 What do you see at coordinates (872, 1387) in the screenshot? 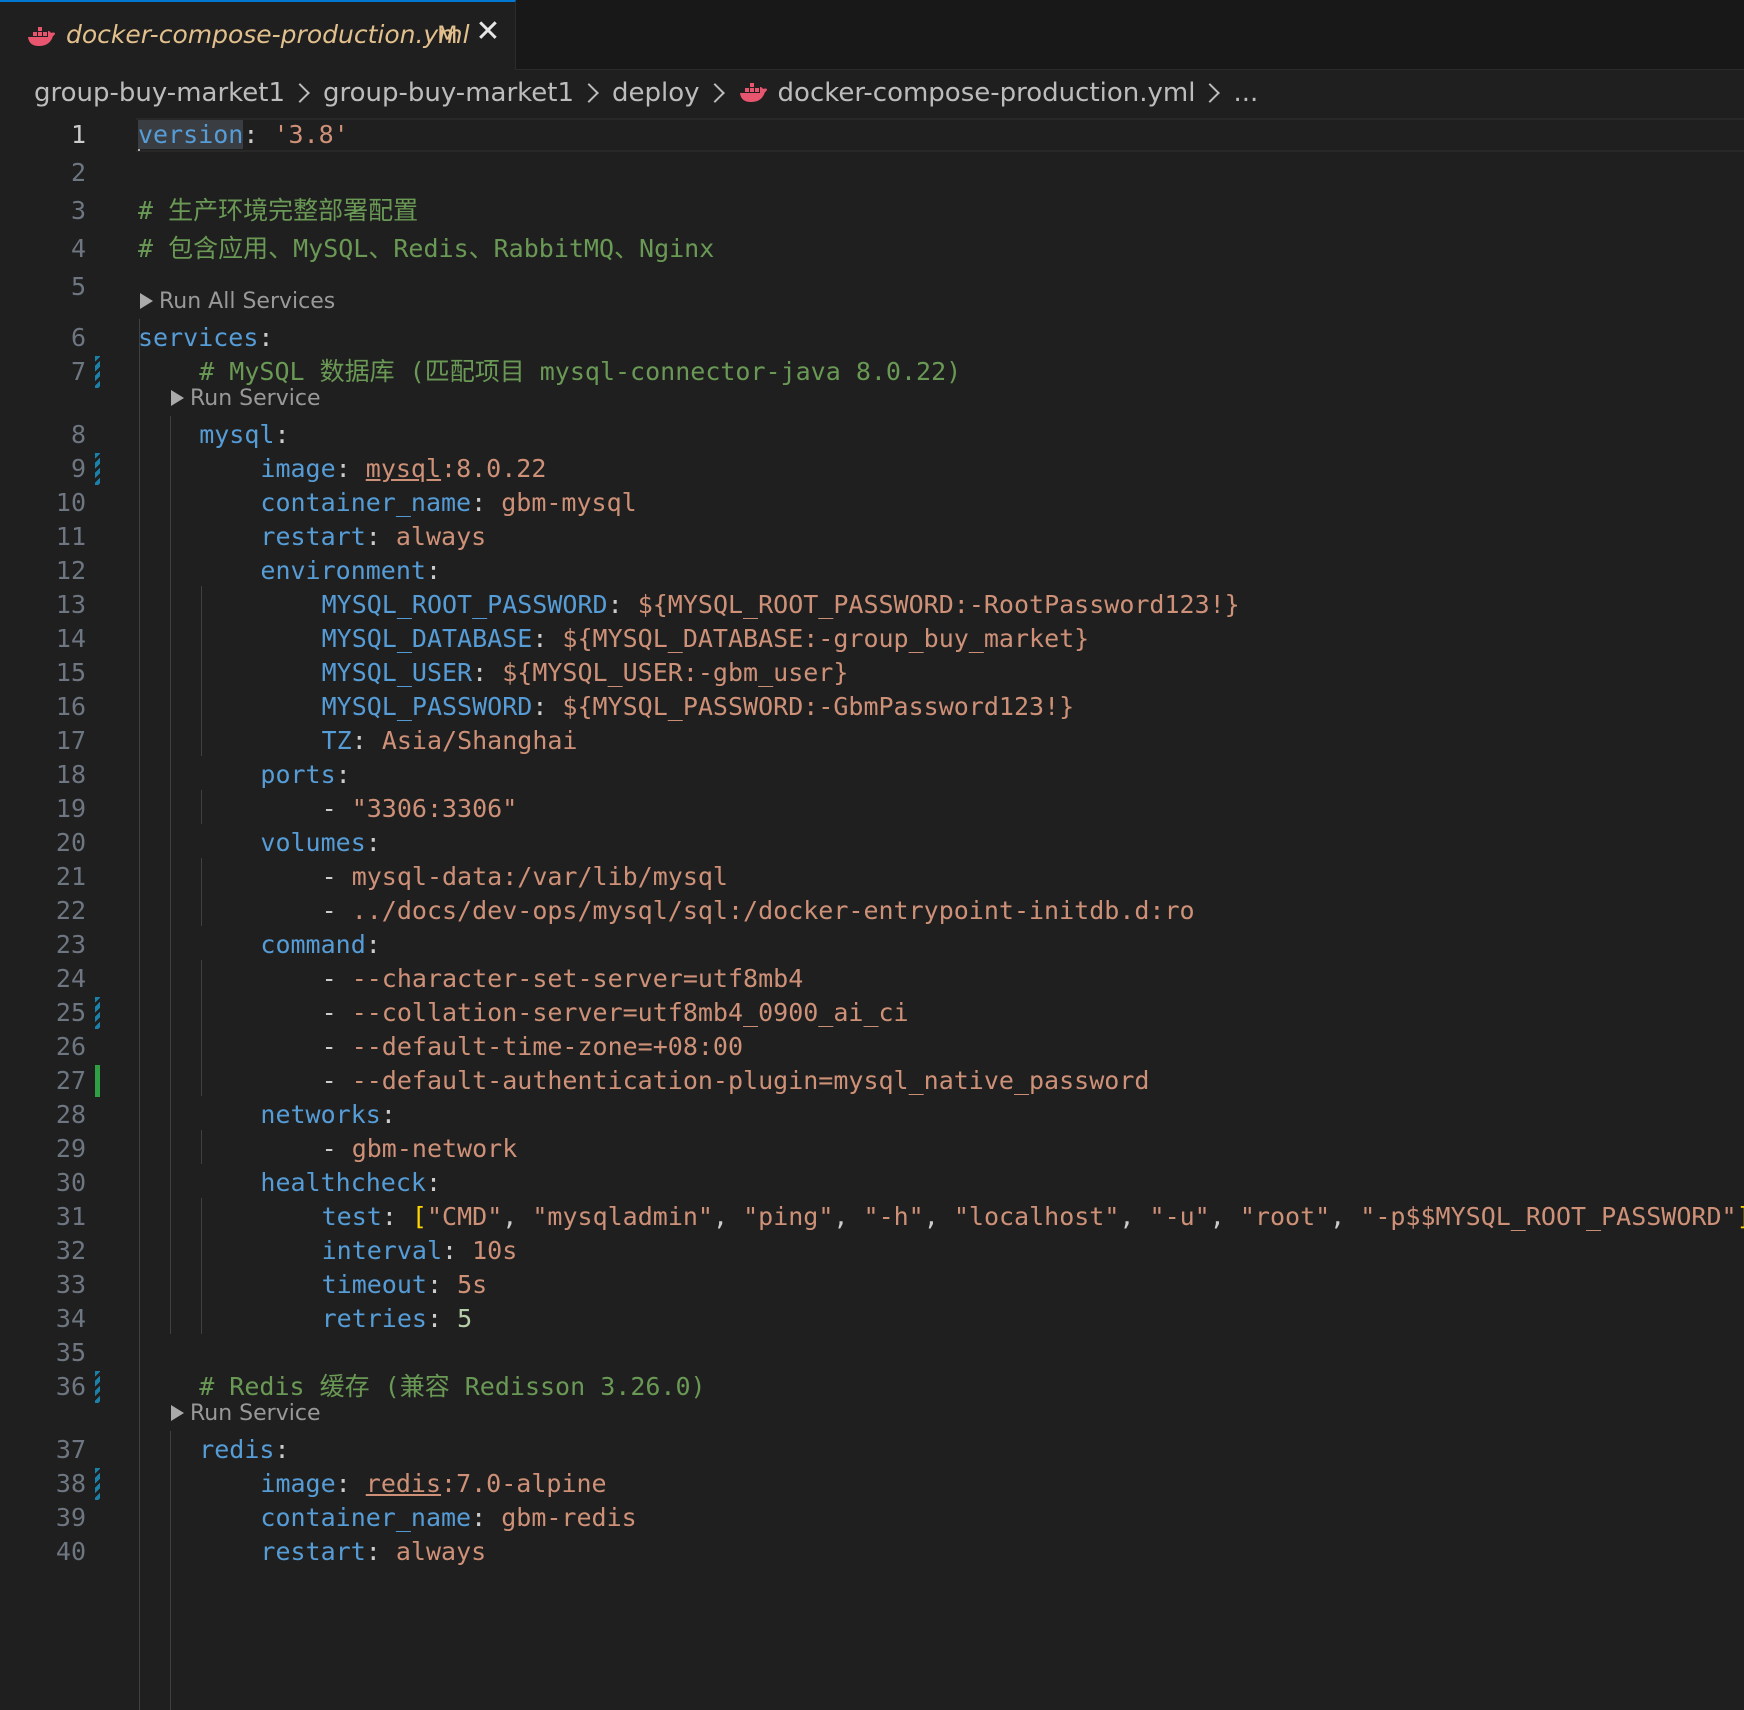
I see `code-line: 36 # Redis 缓存 (兼容 Redisson 3.26.0)` at bounding box center [872, 1387].